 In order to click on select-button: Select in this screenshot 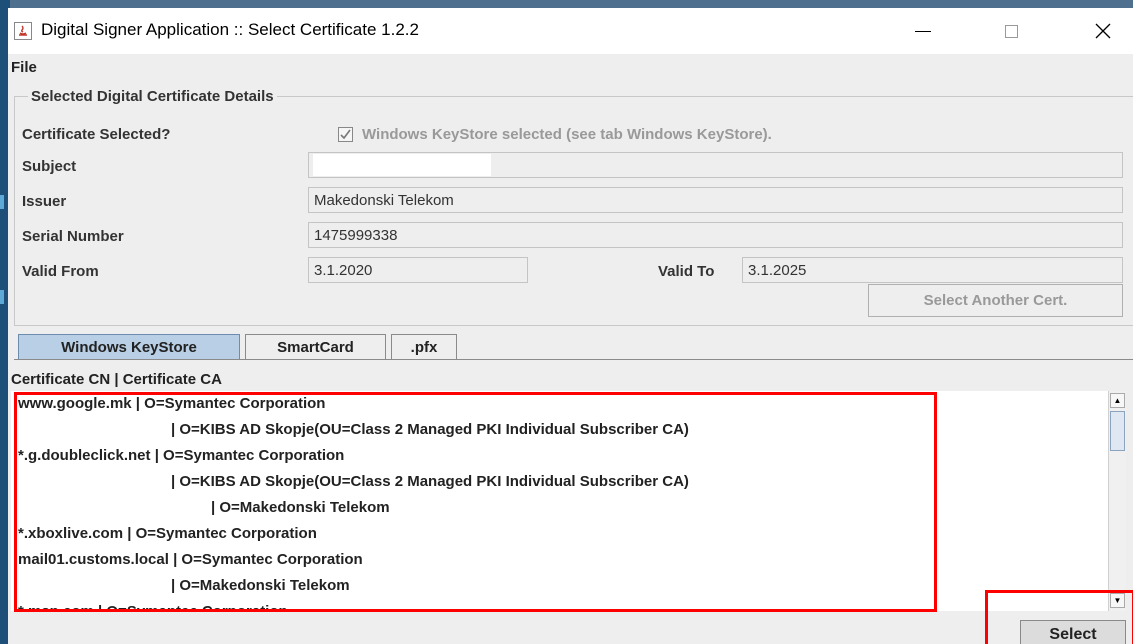, I will do `click(1073, 632)`.